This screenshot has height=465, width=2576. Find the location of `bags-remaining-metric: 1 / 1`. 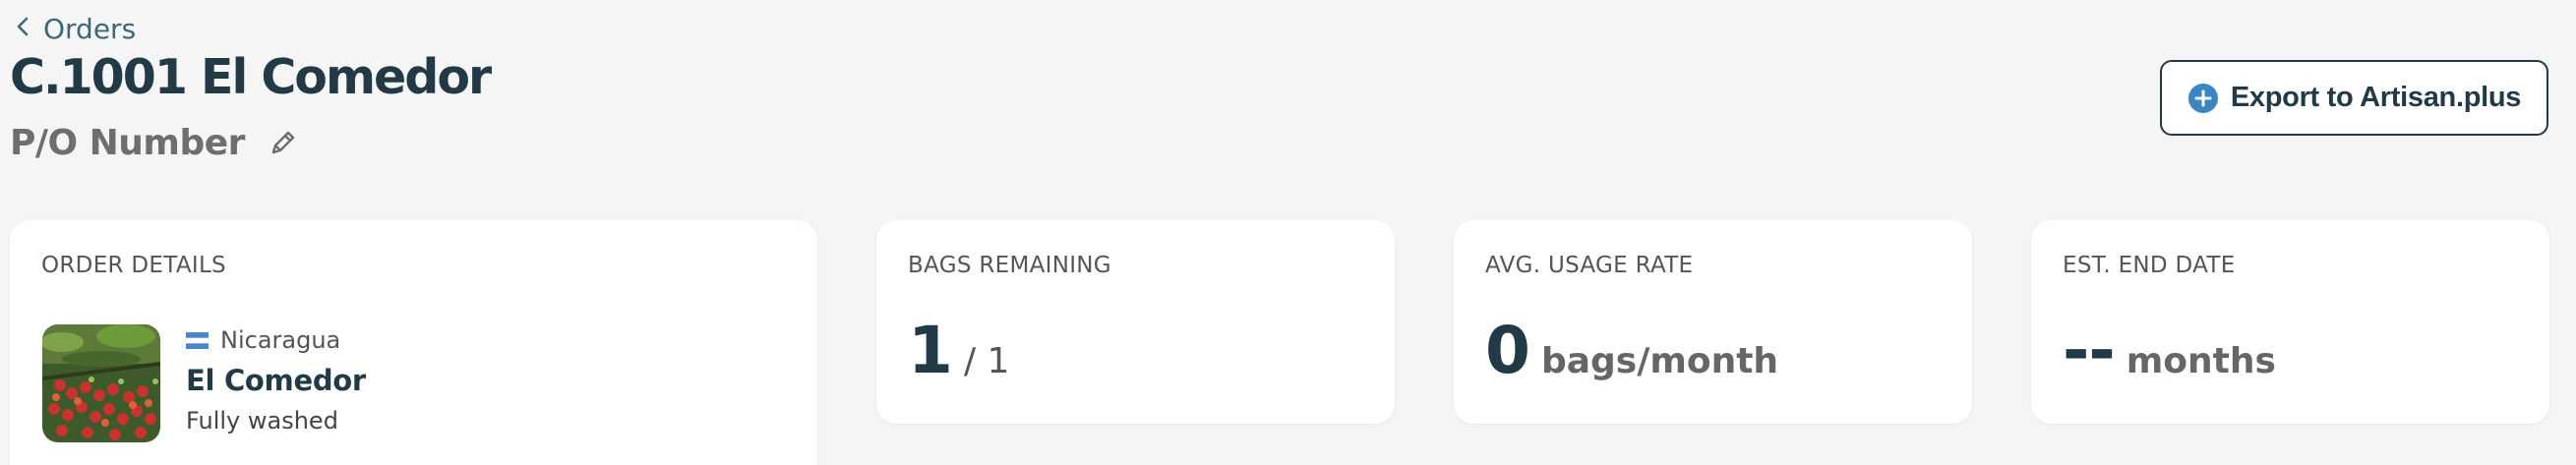

bags-remaining-metric: 1 / 1 is located at coordinates (958, 350).